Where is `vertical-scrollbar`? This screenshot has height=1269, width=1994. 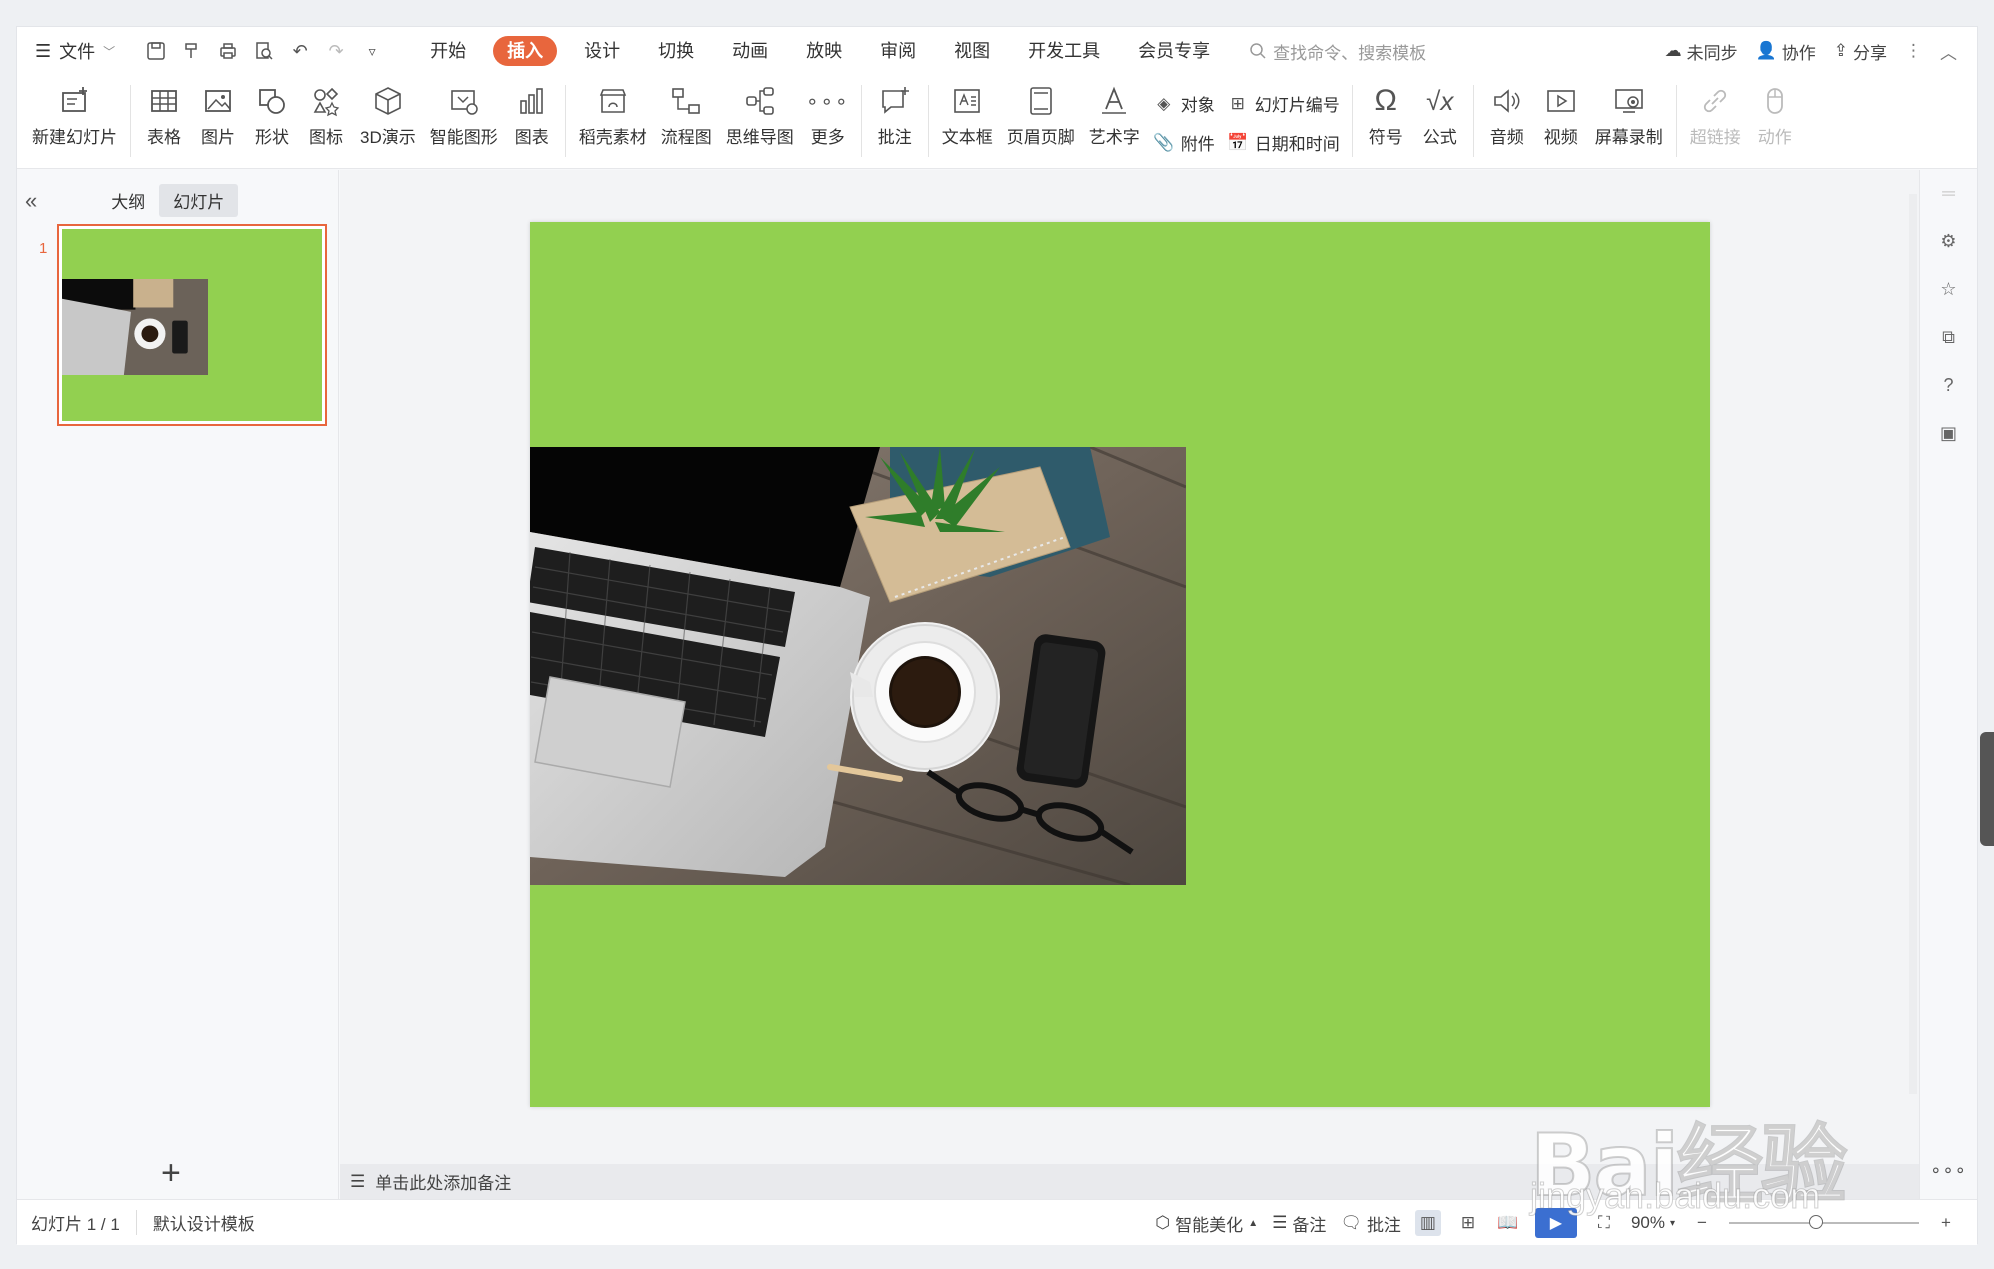 vertical-scrollbar is located at coordinates (1913, 667).